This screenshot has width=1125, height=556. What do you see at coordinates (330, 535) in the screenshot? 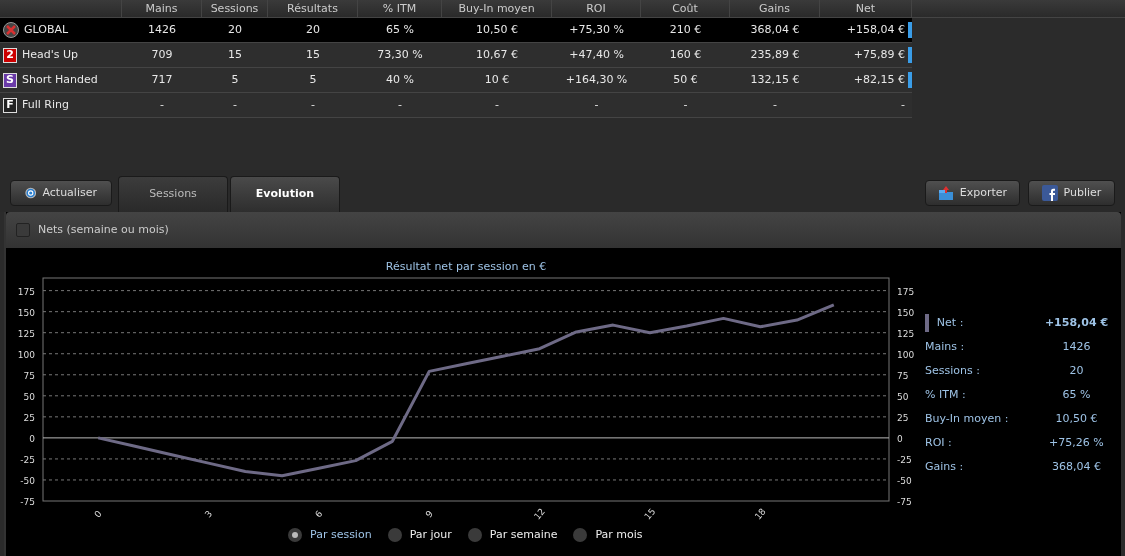
I see `radio-option: Par session` at bounding box center [330, 535].